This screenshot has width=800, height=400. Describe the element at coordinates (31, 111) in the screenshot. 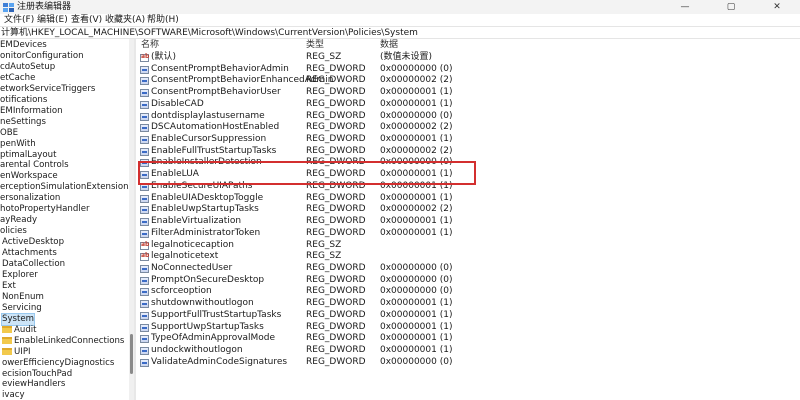

I see `tree-item: EMInformation` at that location.